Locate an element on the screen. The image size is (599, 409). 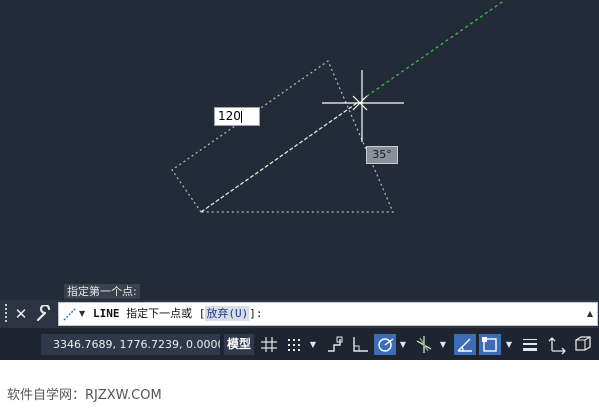
command-prompt: LINE 指定下一点或 [放弃(U)]: is located at coordinates (178, 314).